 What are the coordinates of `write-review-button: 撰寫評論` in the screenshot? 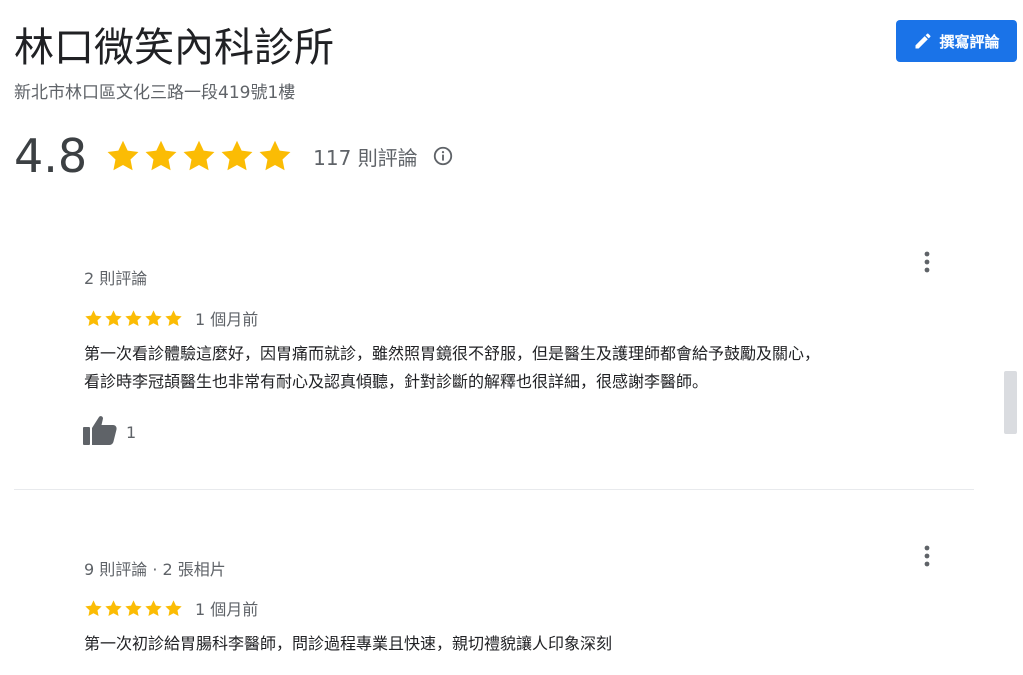 It's located at (956, 41).